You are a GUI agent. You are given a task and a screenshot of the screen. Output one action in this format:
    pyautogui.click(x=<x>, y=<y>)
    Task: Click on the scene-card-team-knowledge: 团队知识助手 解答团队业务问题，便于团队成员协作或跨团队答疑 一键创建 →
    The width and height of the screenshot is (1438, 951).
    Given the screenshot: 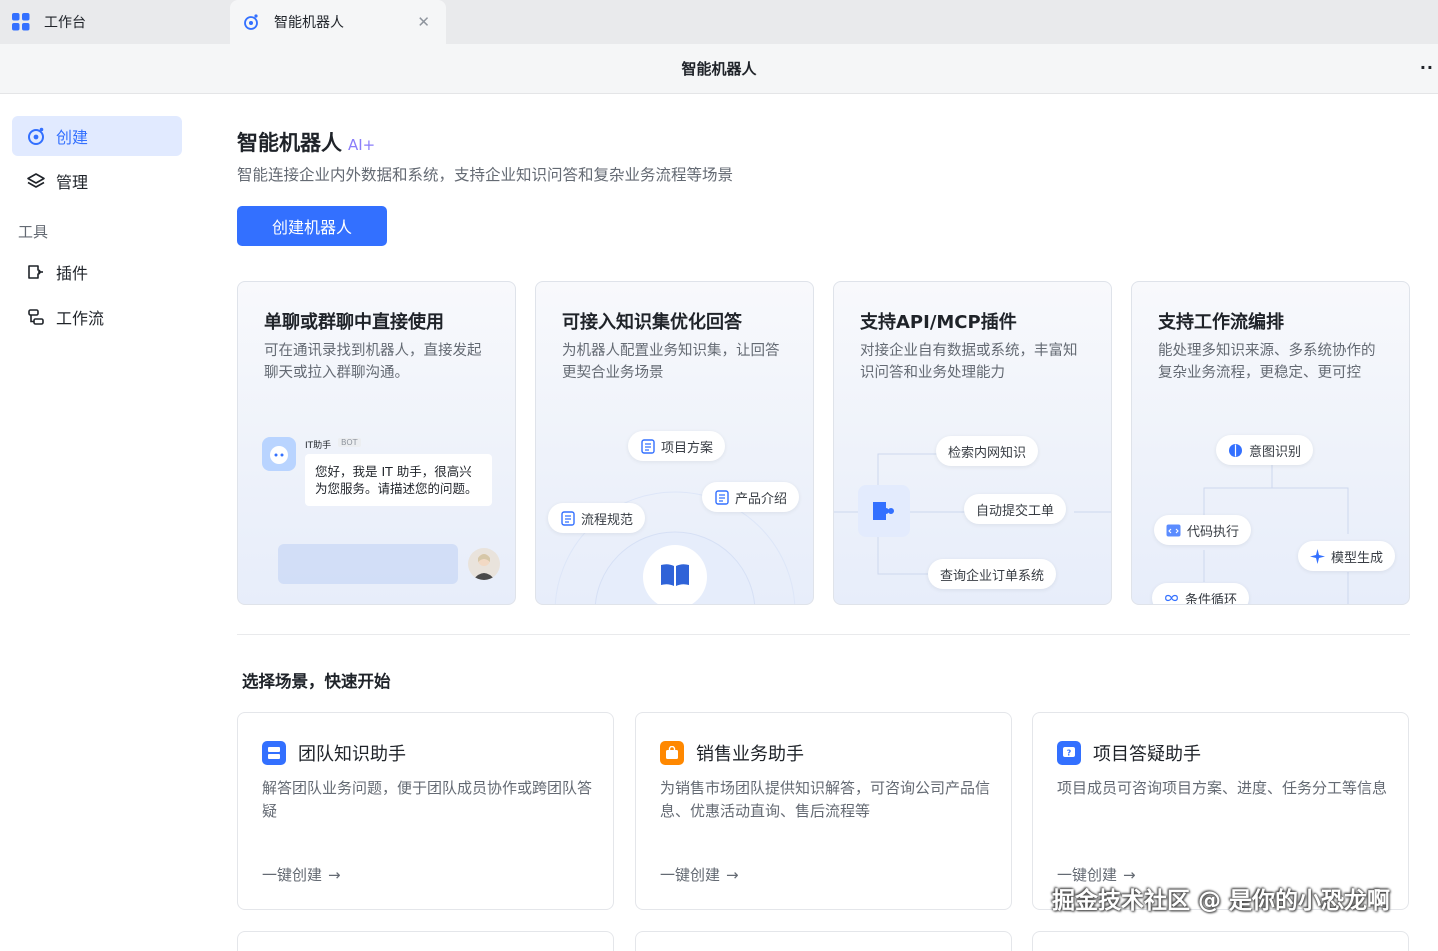 What is the action you would take?
    pyautogui.click(x=425, y=811)
    